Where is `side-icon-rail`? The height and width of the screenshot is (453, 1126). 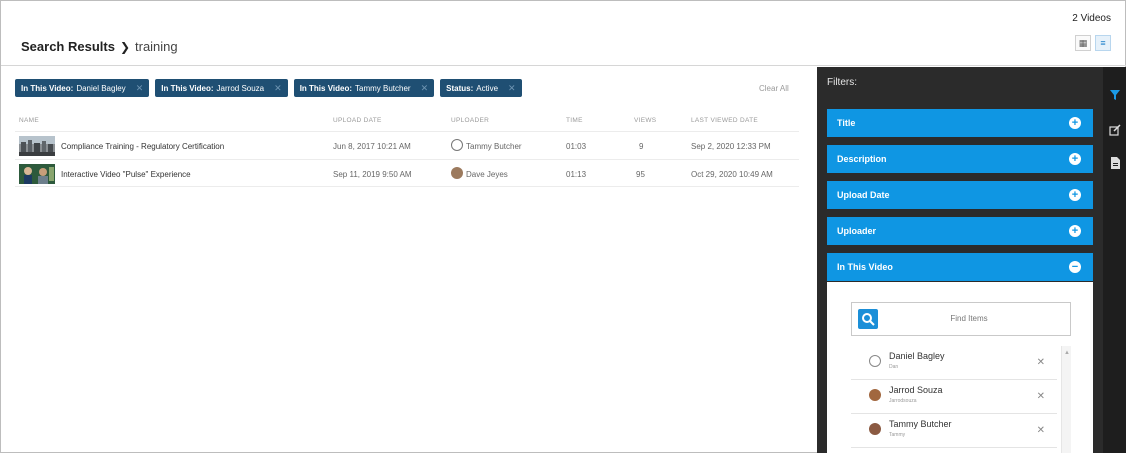
side-icon-rail is located at coordinates (1114, 260).